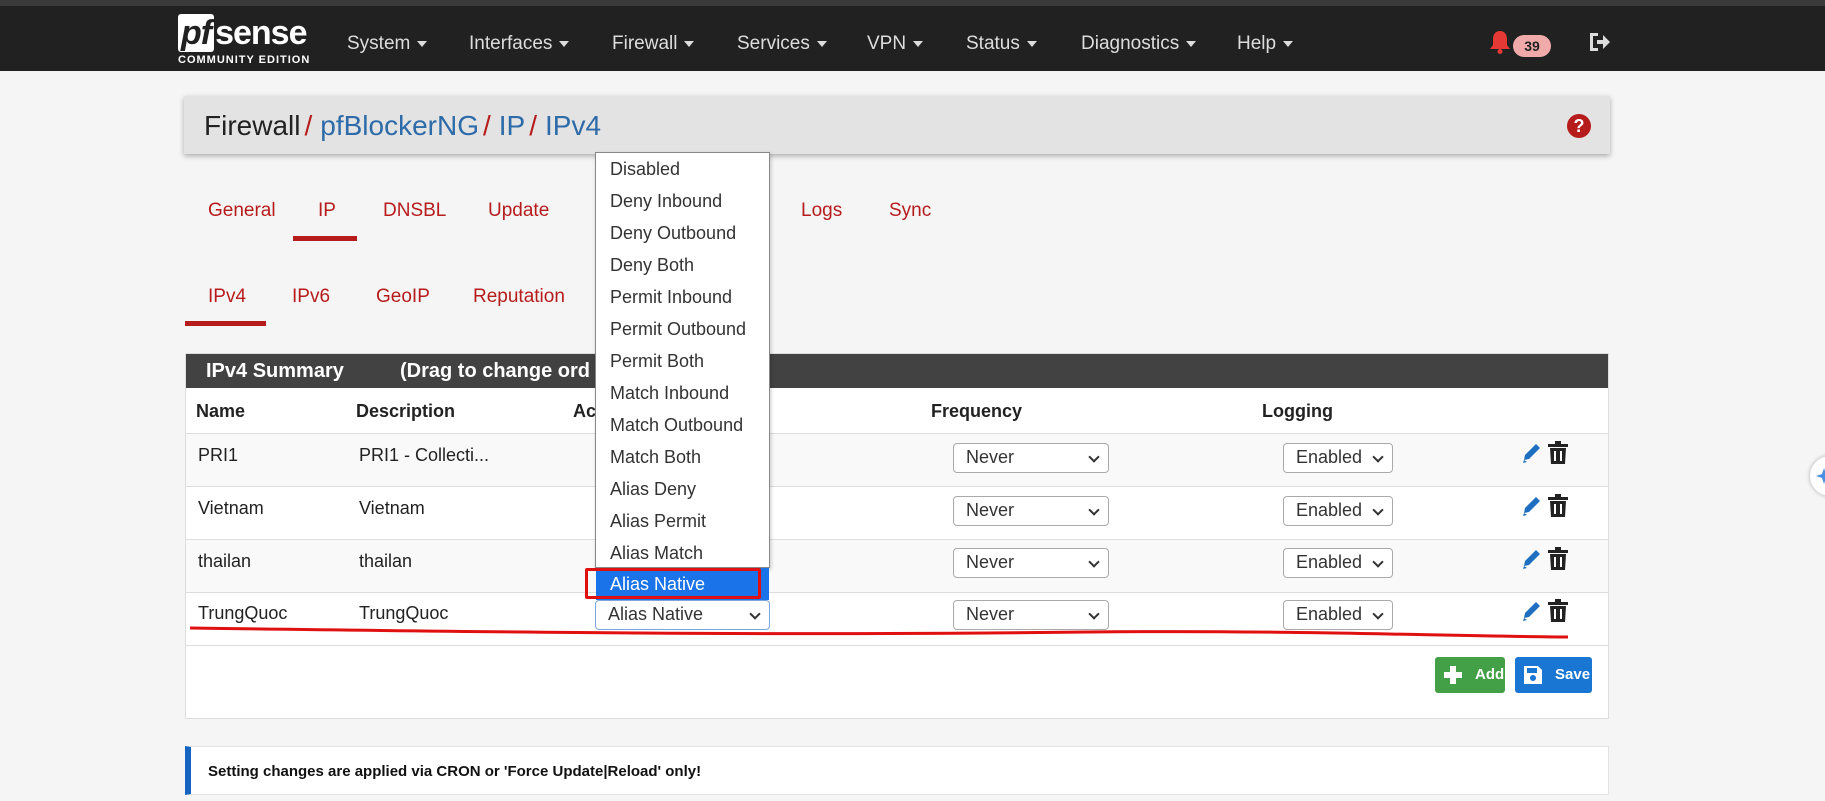 The width and height of the screenshot is (1825, 801). I want to click on breadcrumb: Firewall / pfBlockerNG / IP / IPv4, so click(403, 125).